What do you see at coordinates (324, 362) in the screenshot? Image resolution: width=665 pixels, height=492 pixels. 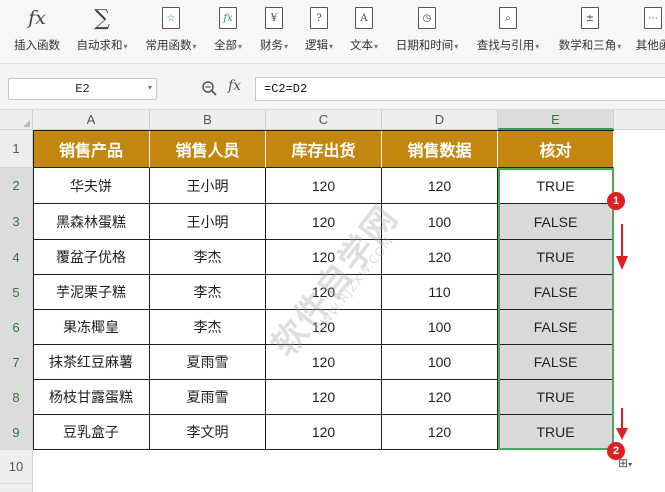 I see `cell-c7: 120` at bounding box center [324, 362].